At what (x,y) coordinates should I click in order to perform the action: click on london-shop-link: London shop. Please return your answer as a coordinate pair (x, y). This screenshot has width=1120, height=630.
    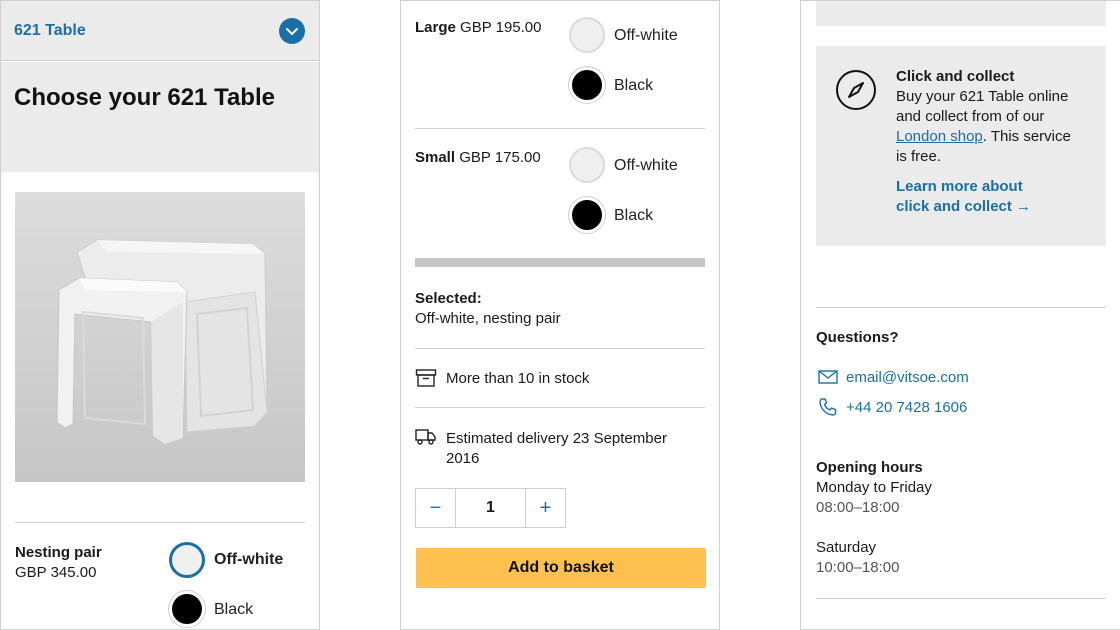
    Looking at the image, I should click on (939, 136).